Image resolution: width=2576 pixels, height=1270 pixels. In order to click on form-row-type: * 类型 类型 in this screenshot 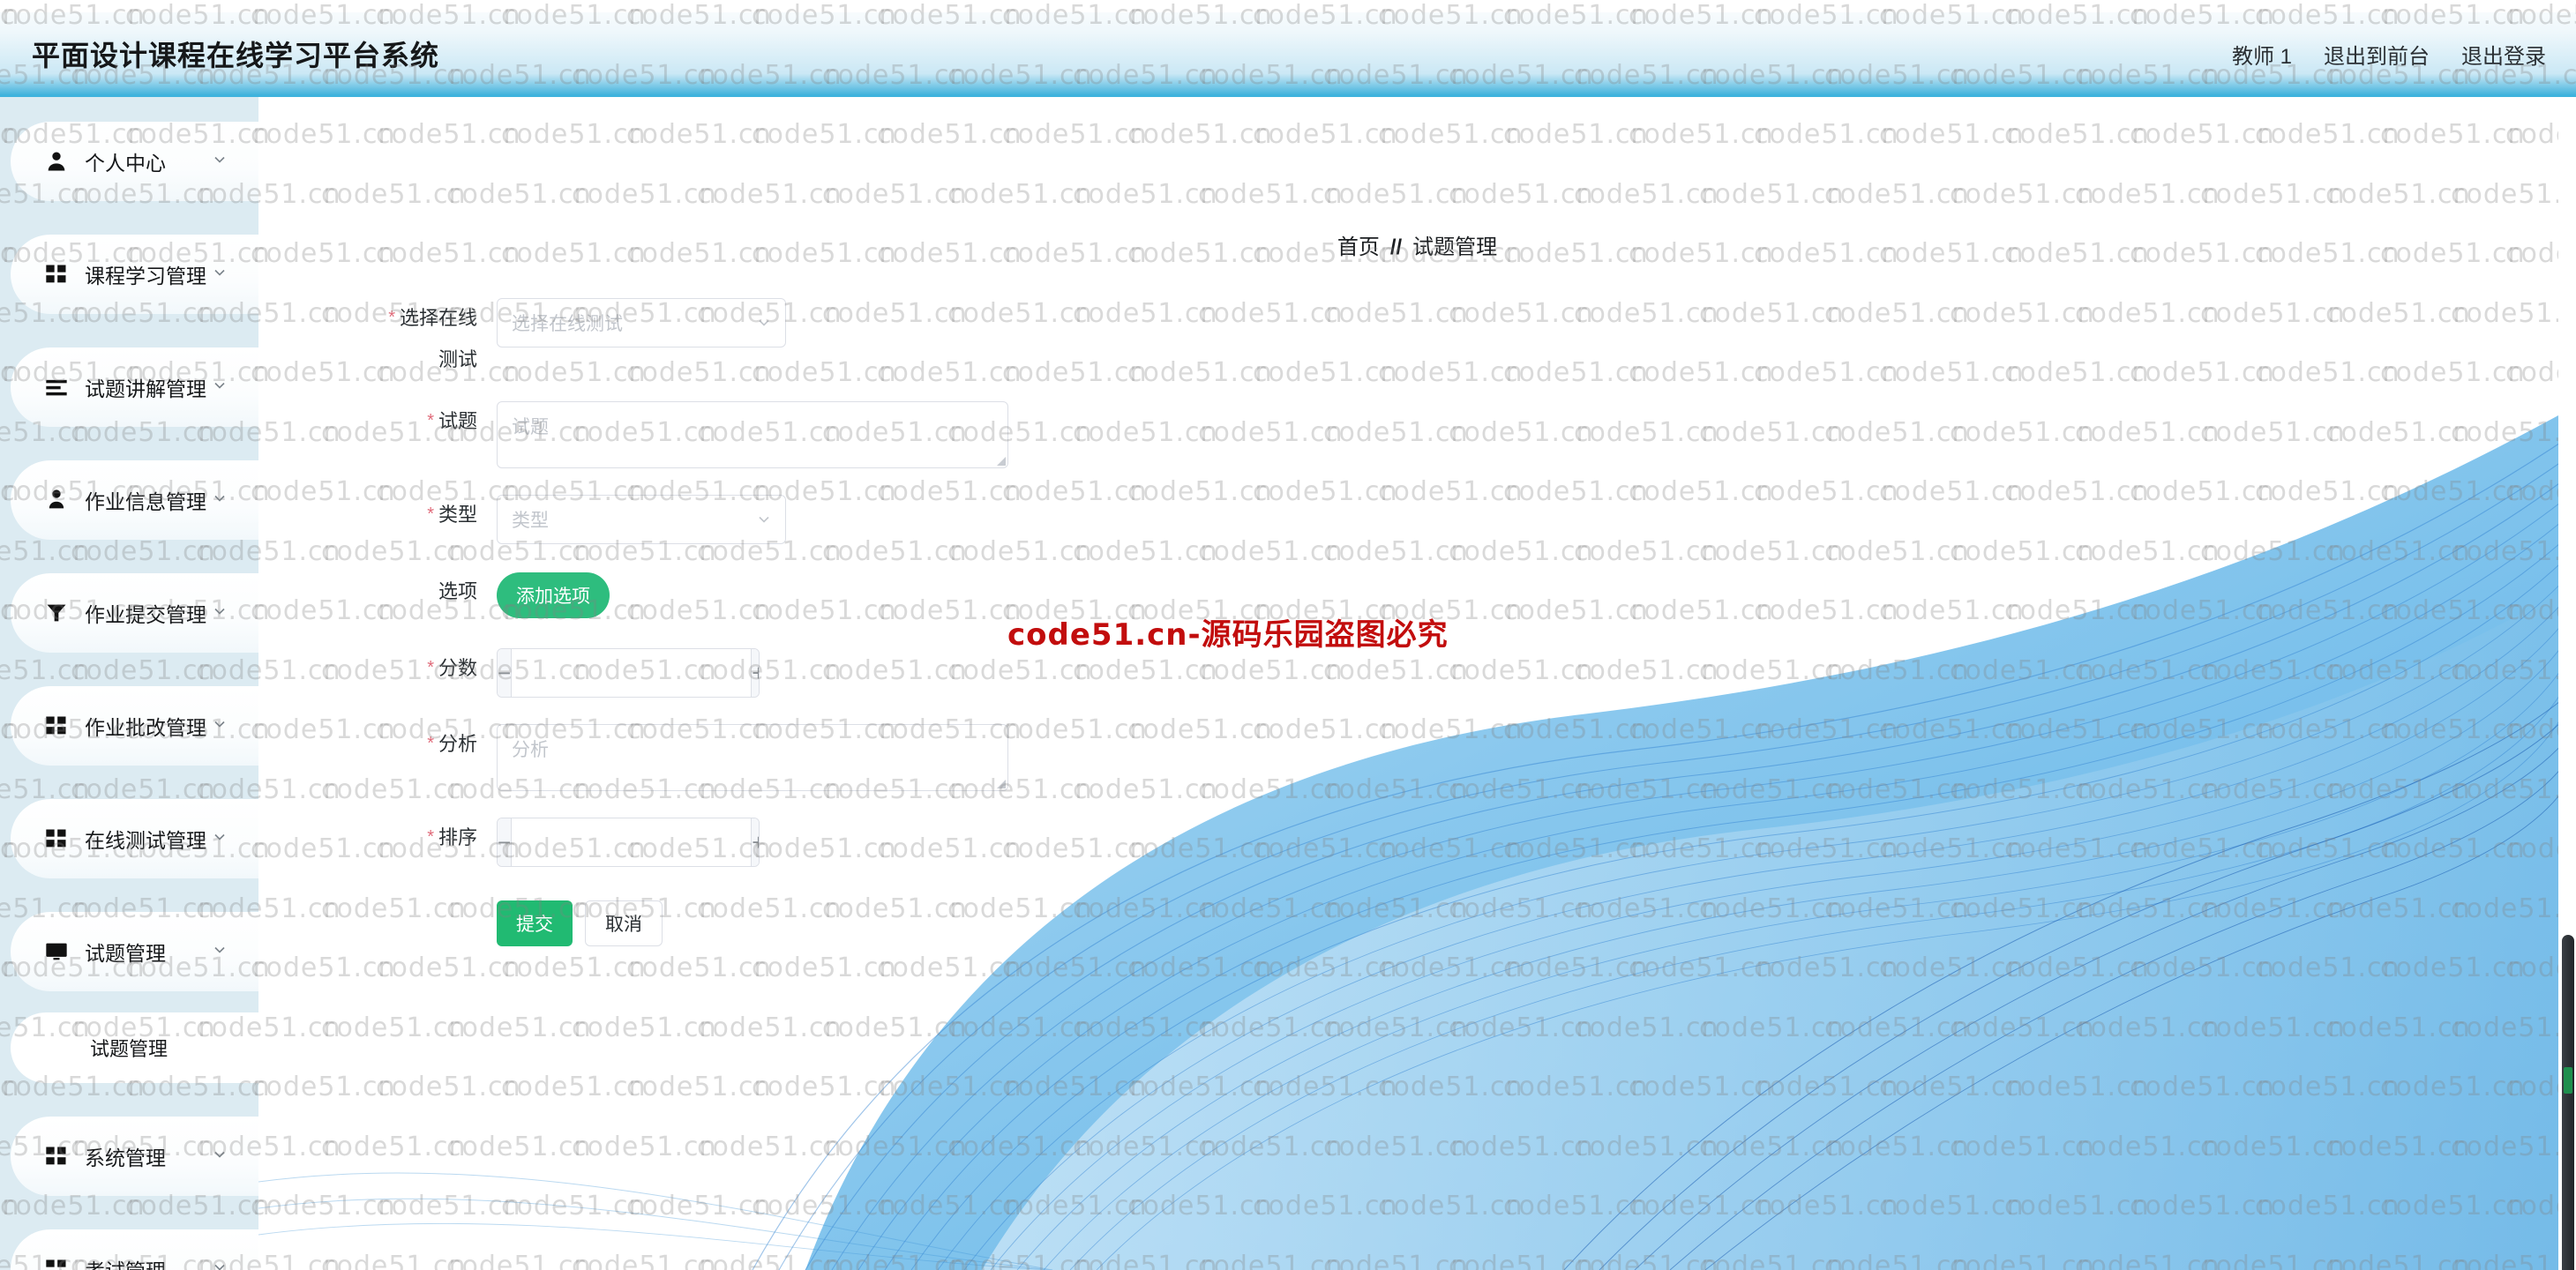, I will do `click(894, 519)`.